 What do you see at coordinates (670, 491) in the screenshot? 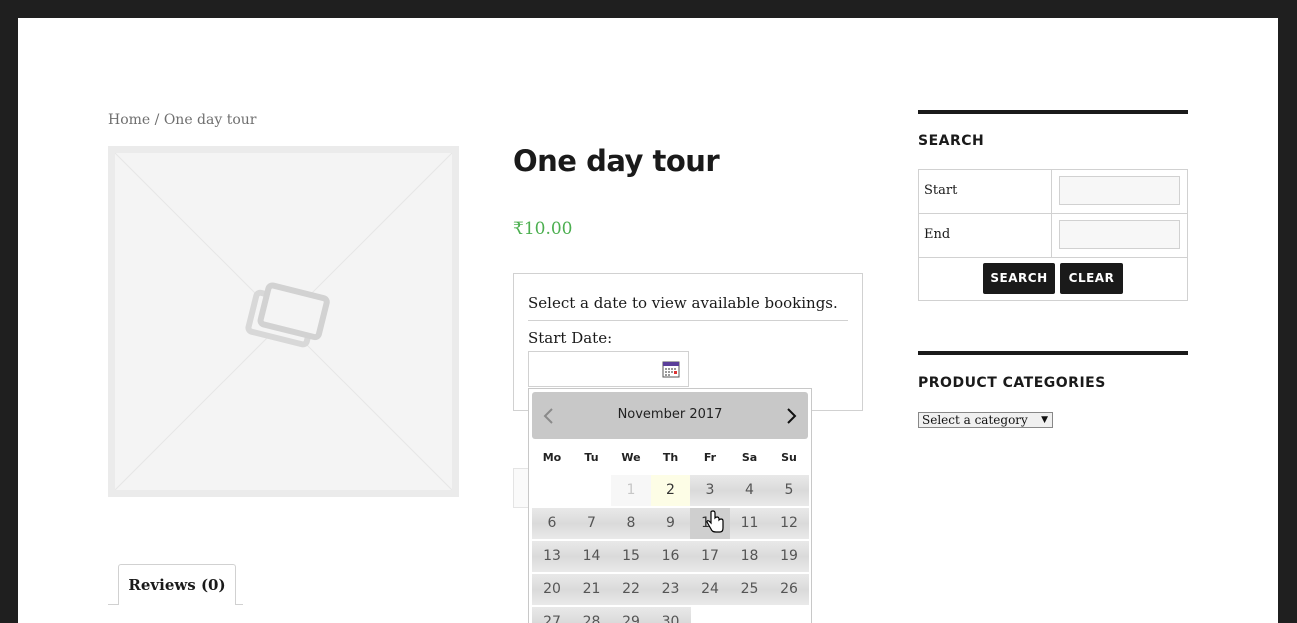
I see `calendar-day-2: 2` at bounding box center [670, 491].